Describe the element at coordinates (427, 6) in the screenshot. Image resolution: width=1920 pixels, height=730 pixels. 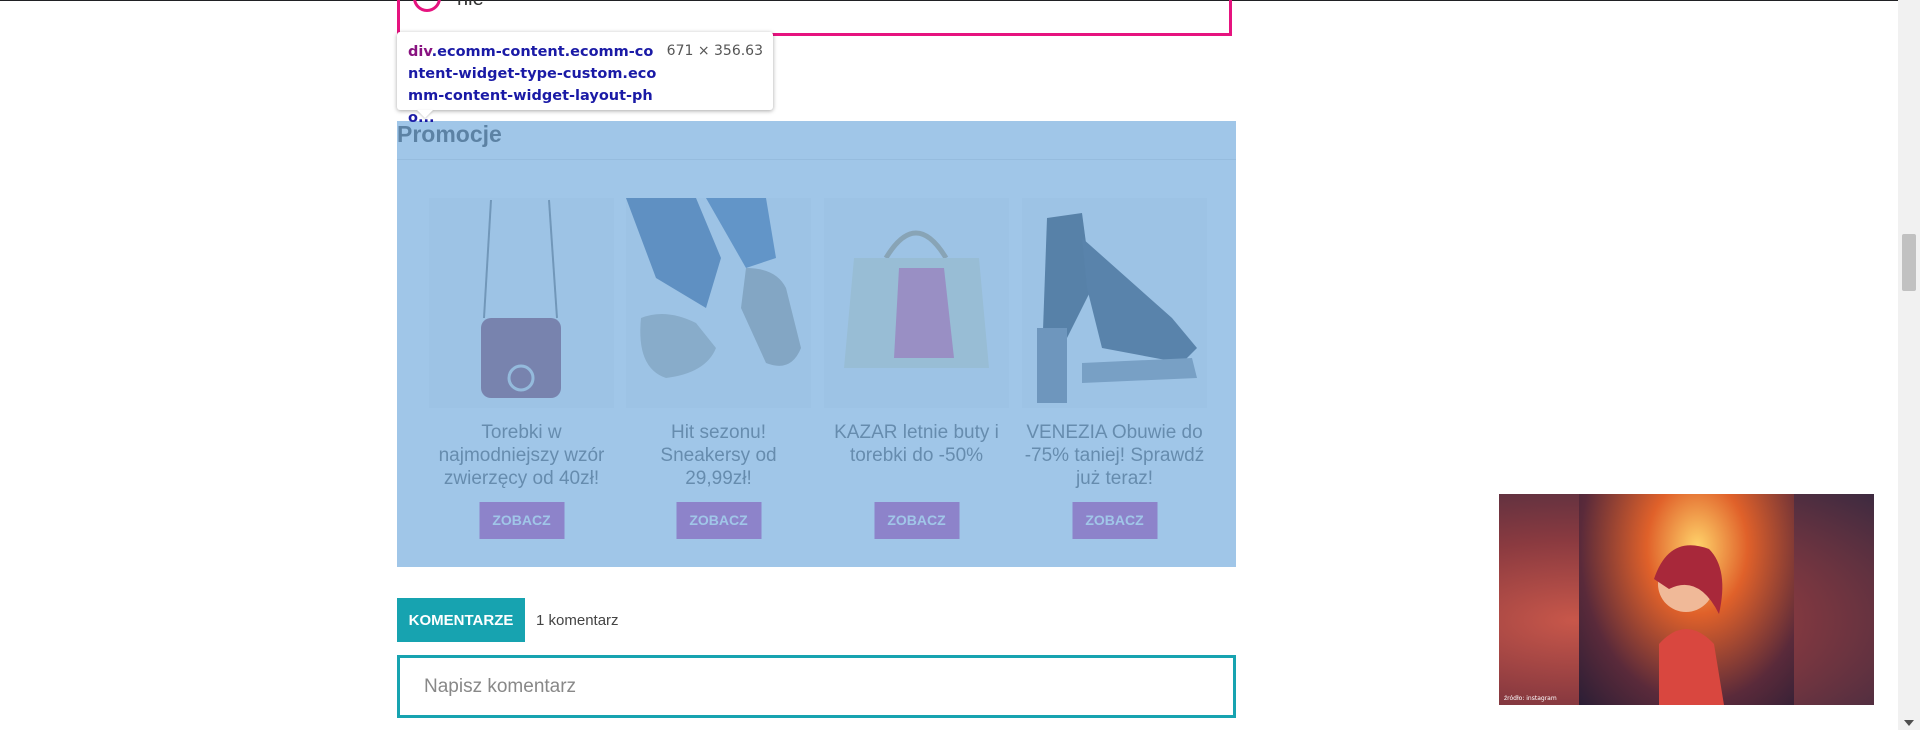
I see `radio-button` at that location.